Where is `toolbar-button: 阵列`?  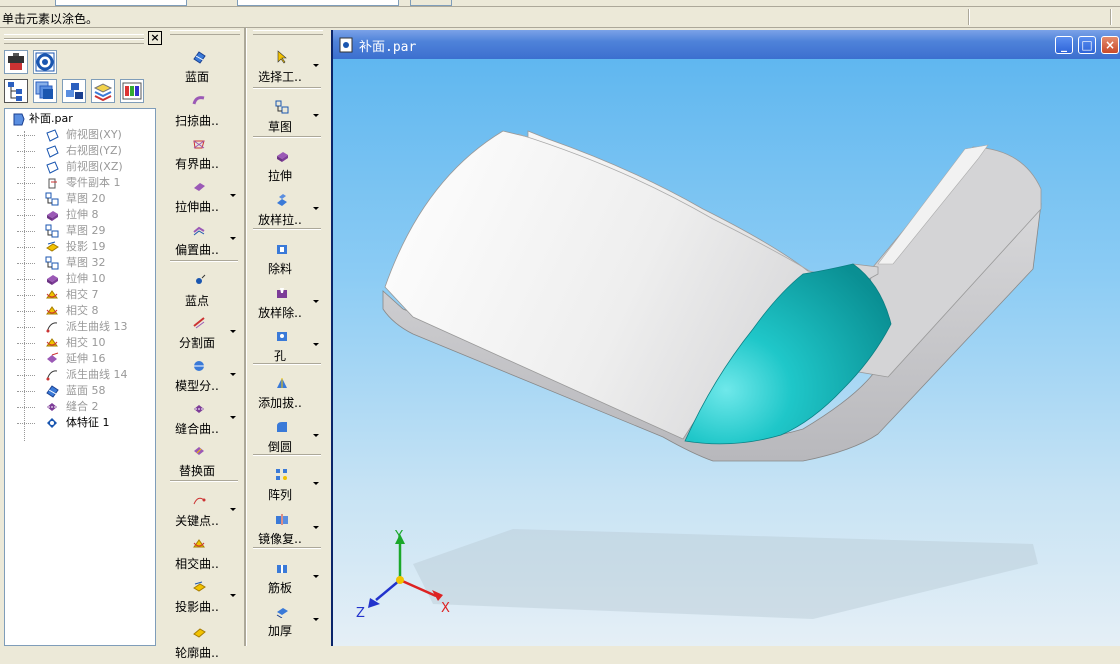 toolbar-button: 阵列 is located at coordinates (287, 485).